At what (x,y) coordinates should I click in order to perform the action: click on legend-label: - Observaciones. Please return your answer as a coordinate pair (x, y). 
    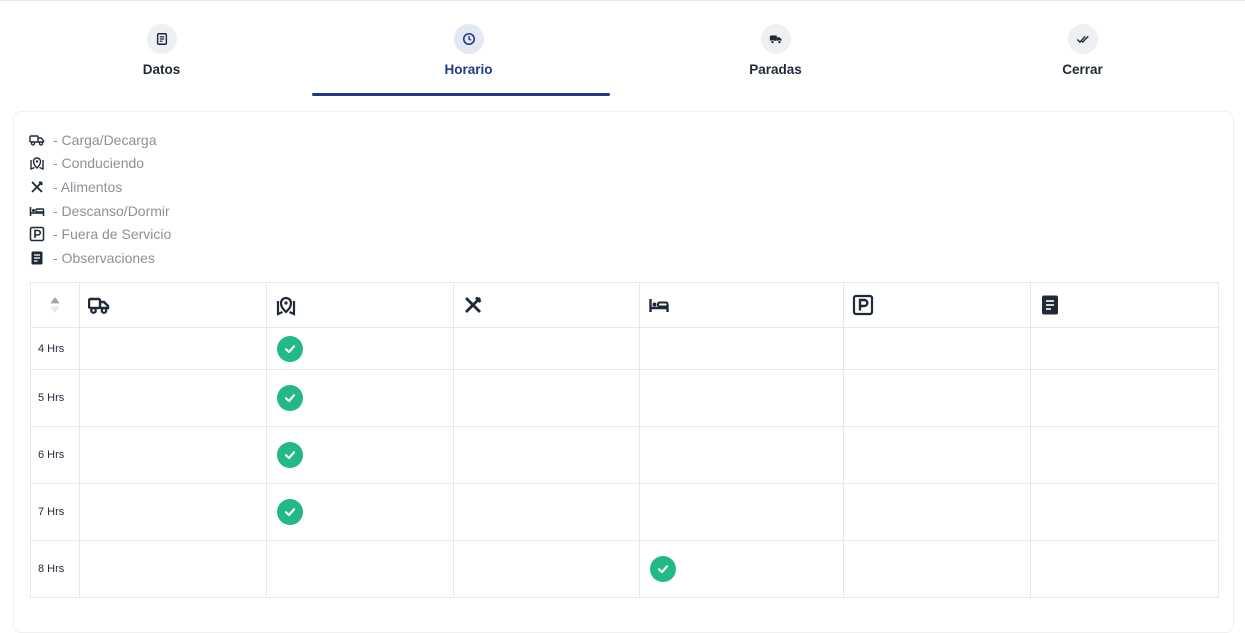
    Looking at the image, I should click on (104, 257).